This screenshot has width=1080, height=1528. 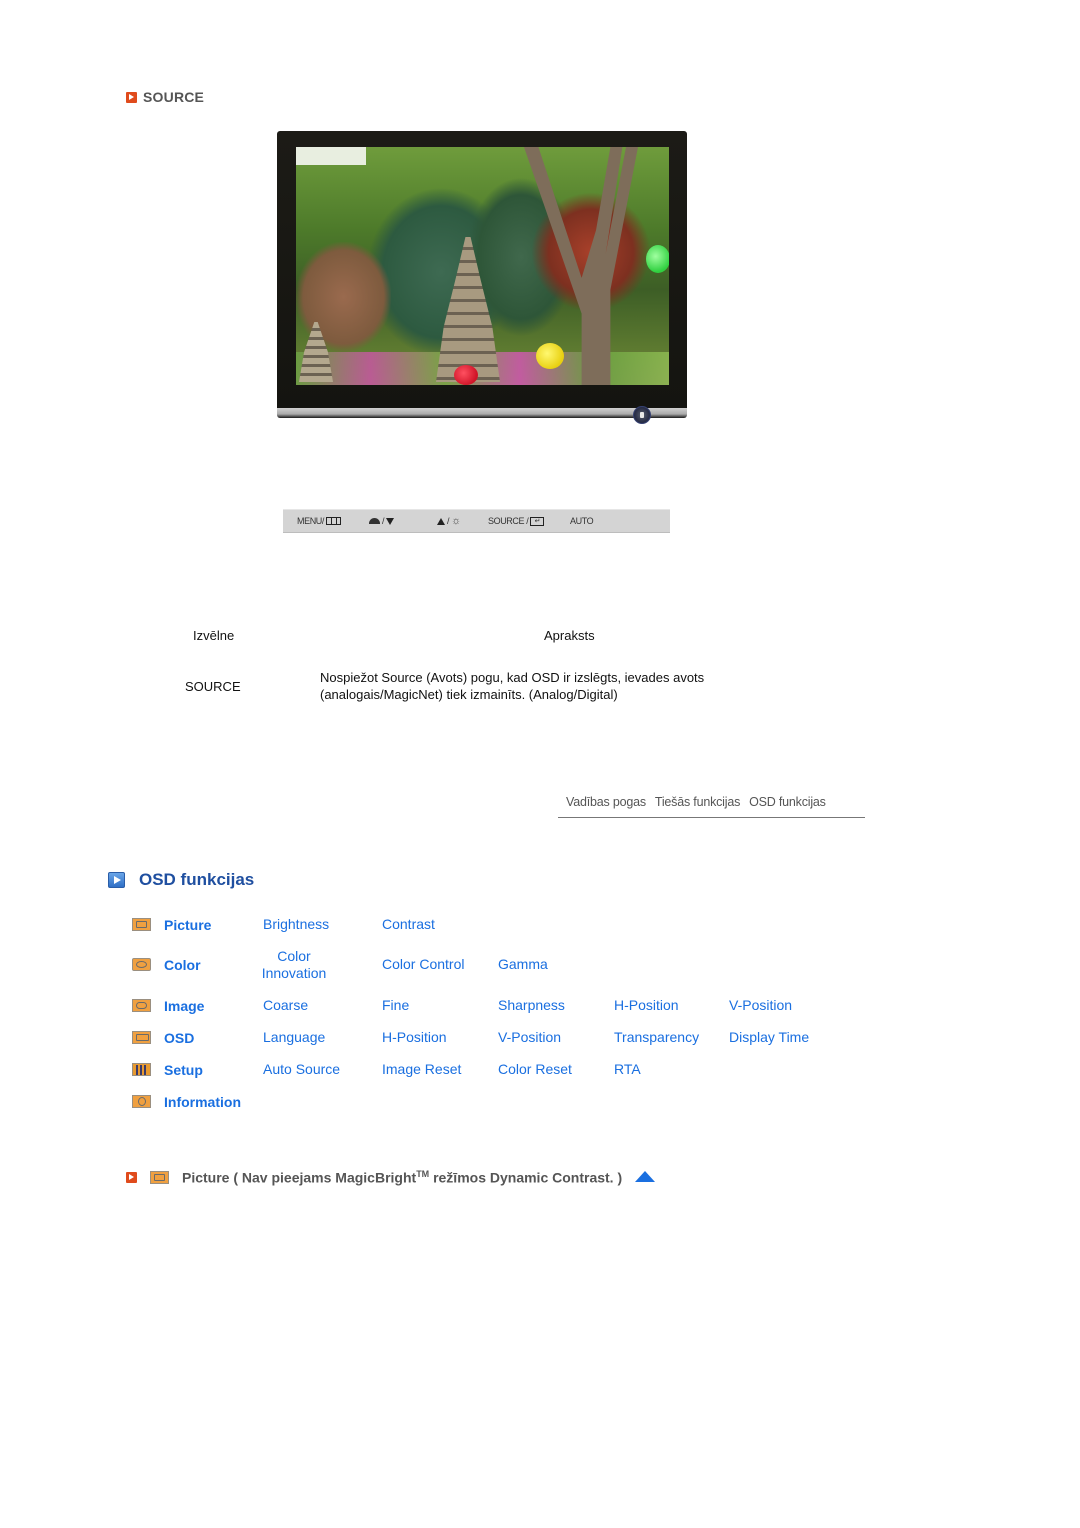 What do you see at coordinates (645, 1176) in the screenshot?
I see `scroll-top-icon` at bounding box center [645, 1176].